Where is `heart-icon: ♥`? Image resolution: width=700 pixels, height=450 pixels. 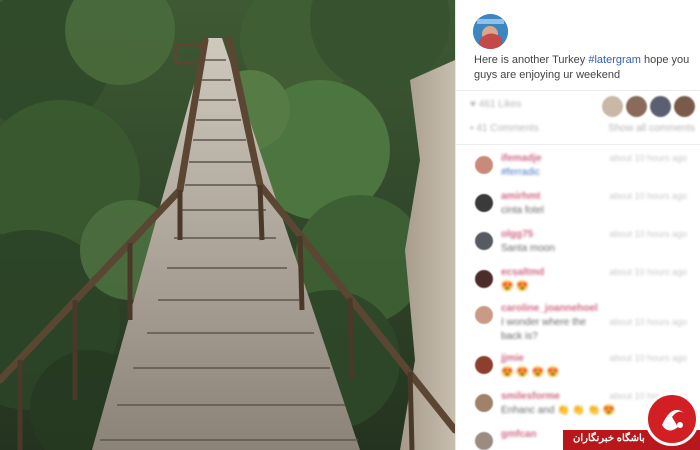 heart-icon: ♥ is located at coordinates (474, 104).